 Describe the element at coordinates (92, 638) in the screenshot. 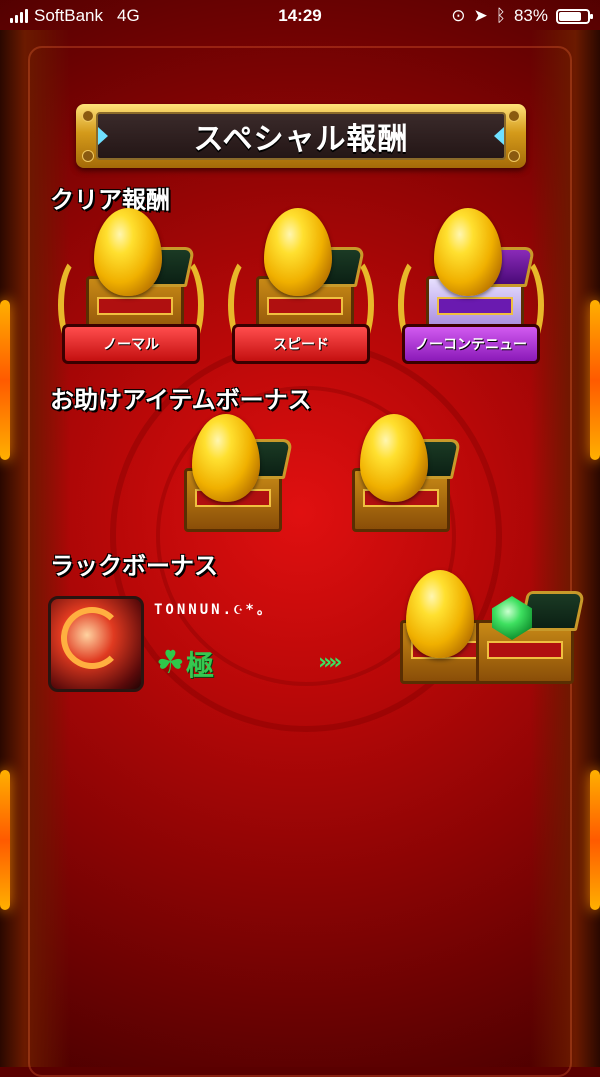

I see `avatar-character-icon` at that location.